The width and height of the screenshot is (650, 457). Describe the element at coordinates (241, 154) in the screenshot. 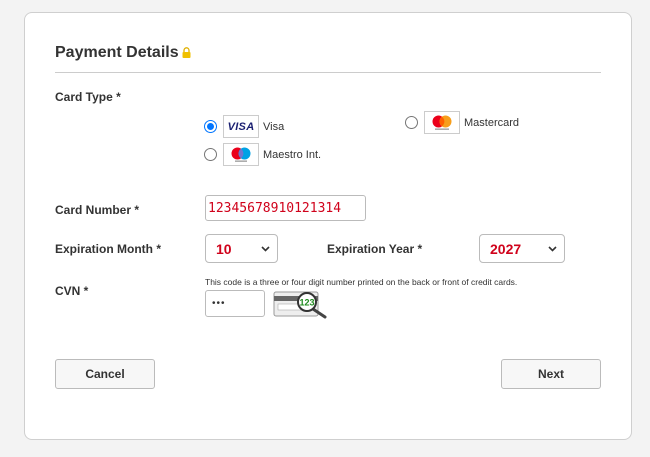

I see `maestro-logo-icon` at that location.